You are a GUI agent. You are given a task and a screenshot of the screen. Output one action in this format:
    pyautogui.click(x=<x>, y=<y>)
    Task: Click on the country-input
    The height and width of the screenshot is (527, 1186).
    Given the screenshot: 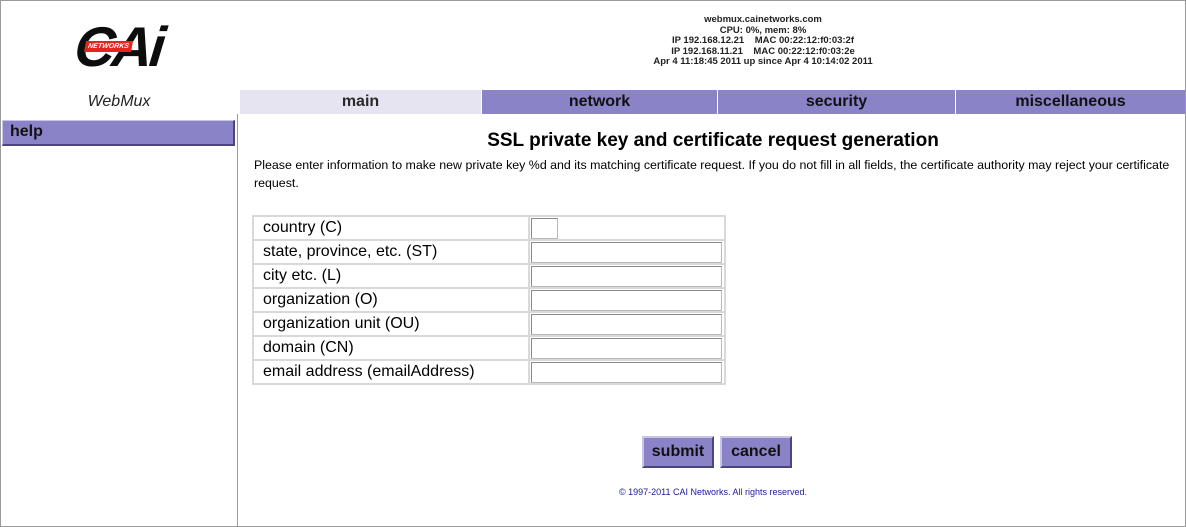 What is the action you would take?
    pyautogui.click(x=544, y=228)
    